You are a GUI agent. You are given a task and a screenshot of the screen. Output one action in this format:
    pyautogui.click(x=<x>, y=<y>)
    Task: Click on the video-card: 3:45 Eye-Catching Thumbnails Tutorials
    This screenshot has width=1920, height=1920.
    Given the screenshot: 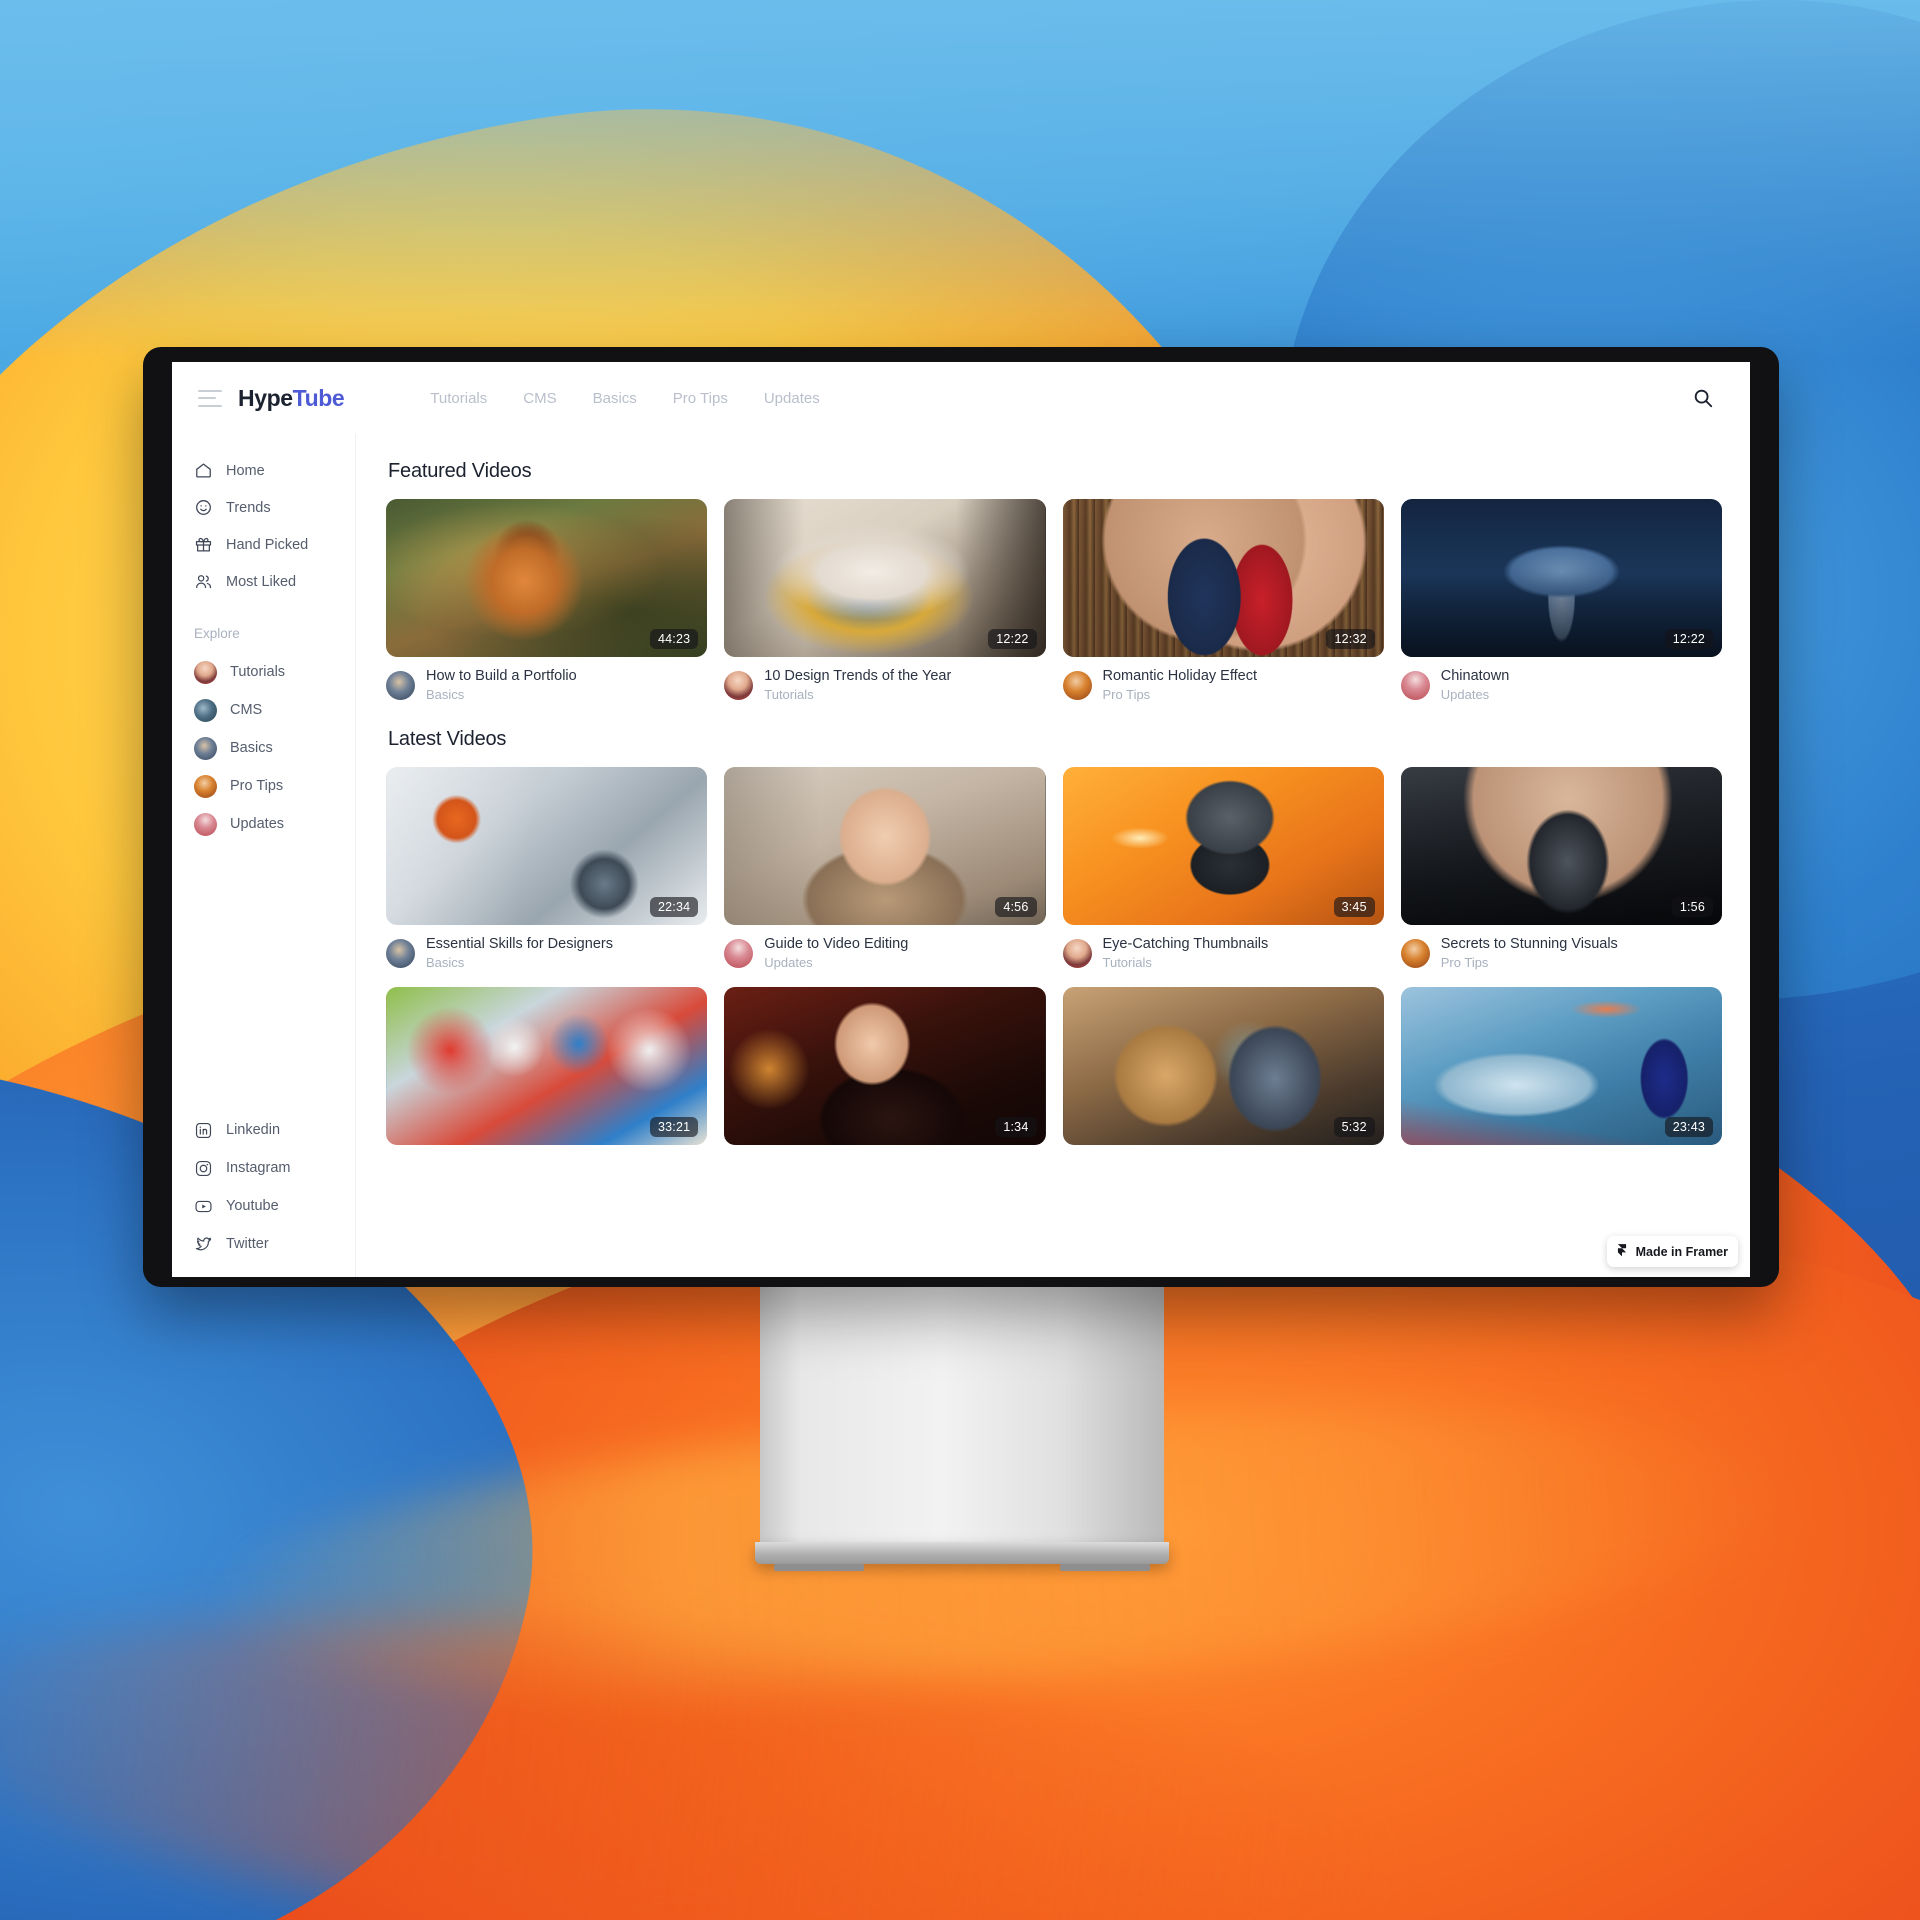 What is the action you would take?
    pyautogui.click(x=1223, y=868)
    